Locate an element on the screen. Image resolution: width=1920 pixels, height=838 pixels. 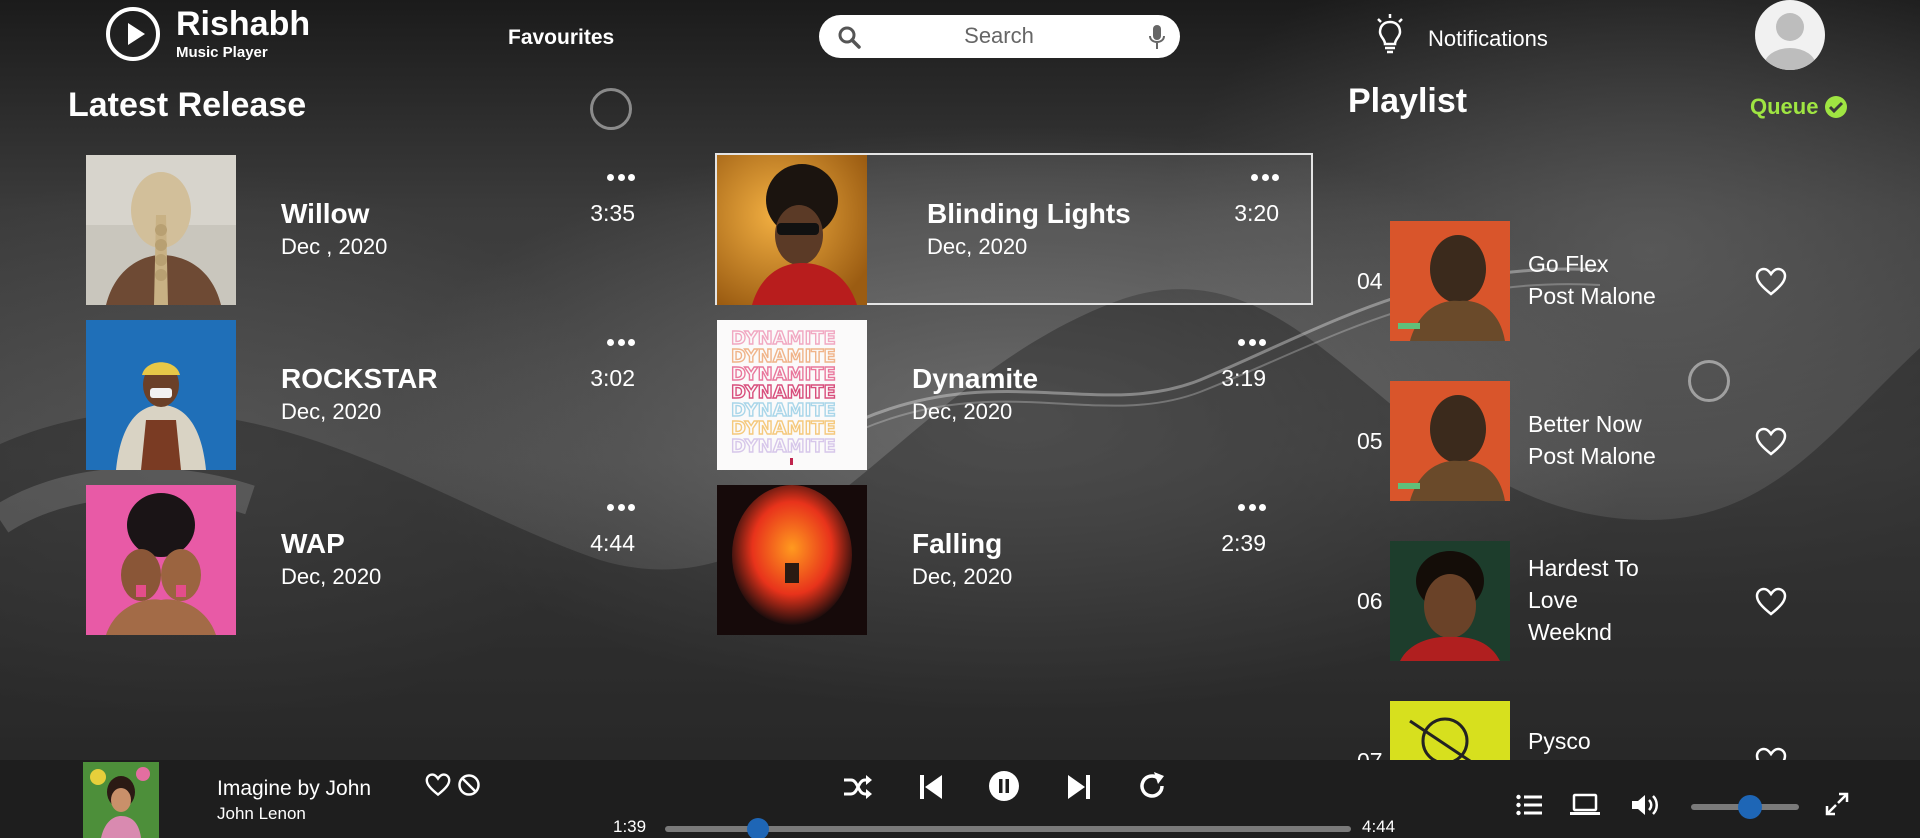
track-title: Hardest To Love is located at coordinates (1583, 584).